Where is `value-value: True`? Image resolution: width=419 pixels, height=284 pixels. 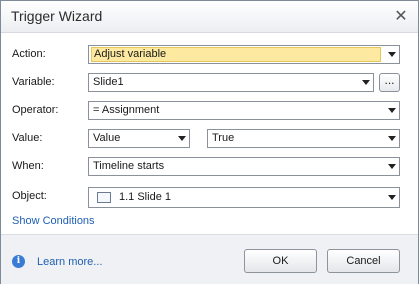
value-value: True is located at coordinates (223, 138).